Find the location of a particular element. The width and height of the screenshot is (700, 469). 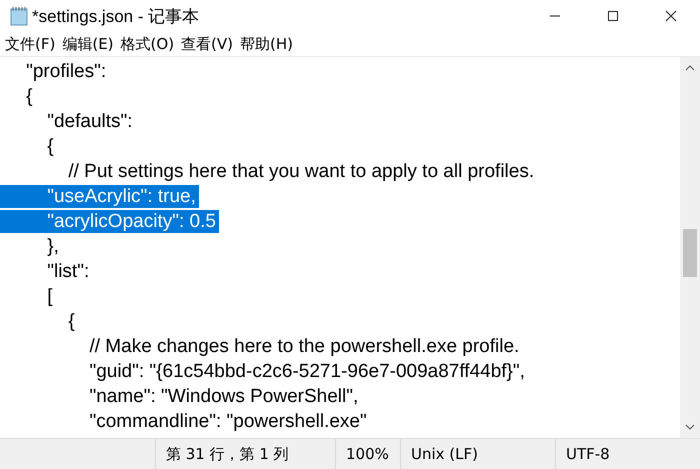

code-line: "profiles": is located at coordinates (66, 71).